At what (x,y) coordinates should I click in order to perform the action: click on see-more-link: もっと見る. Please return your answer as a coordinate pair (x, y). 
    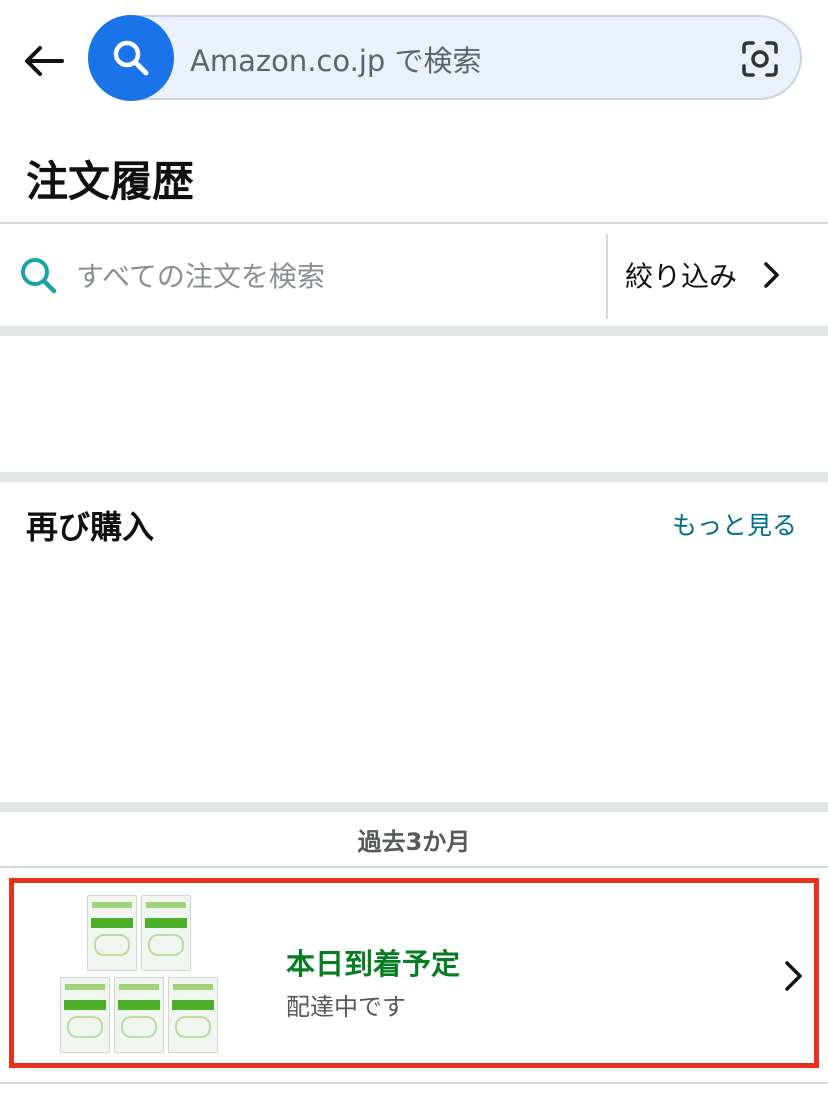
    Looking at the image, I should click on (734, 524).